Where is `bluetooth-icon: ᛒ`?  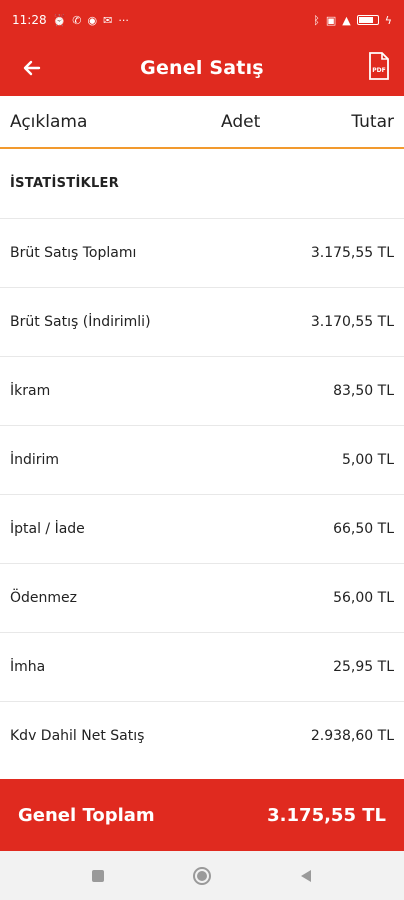 bluetooth-icon: ᛒ is located at coordinates (316, 20).